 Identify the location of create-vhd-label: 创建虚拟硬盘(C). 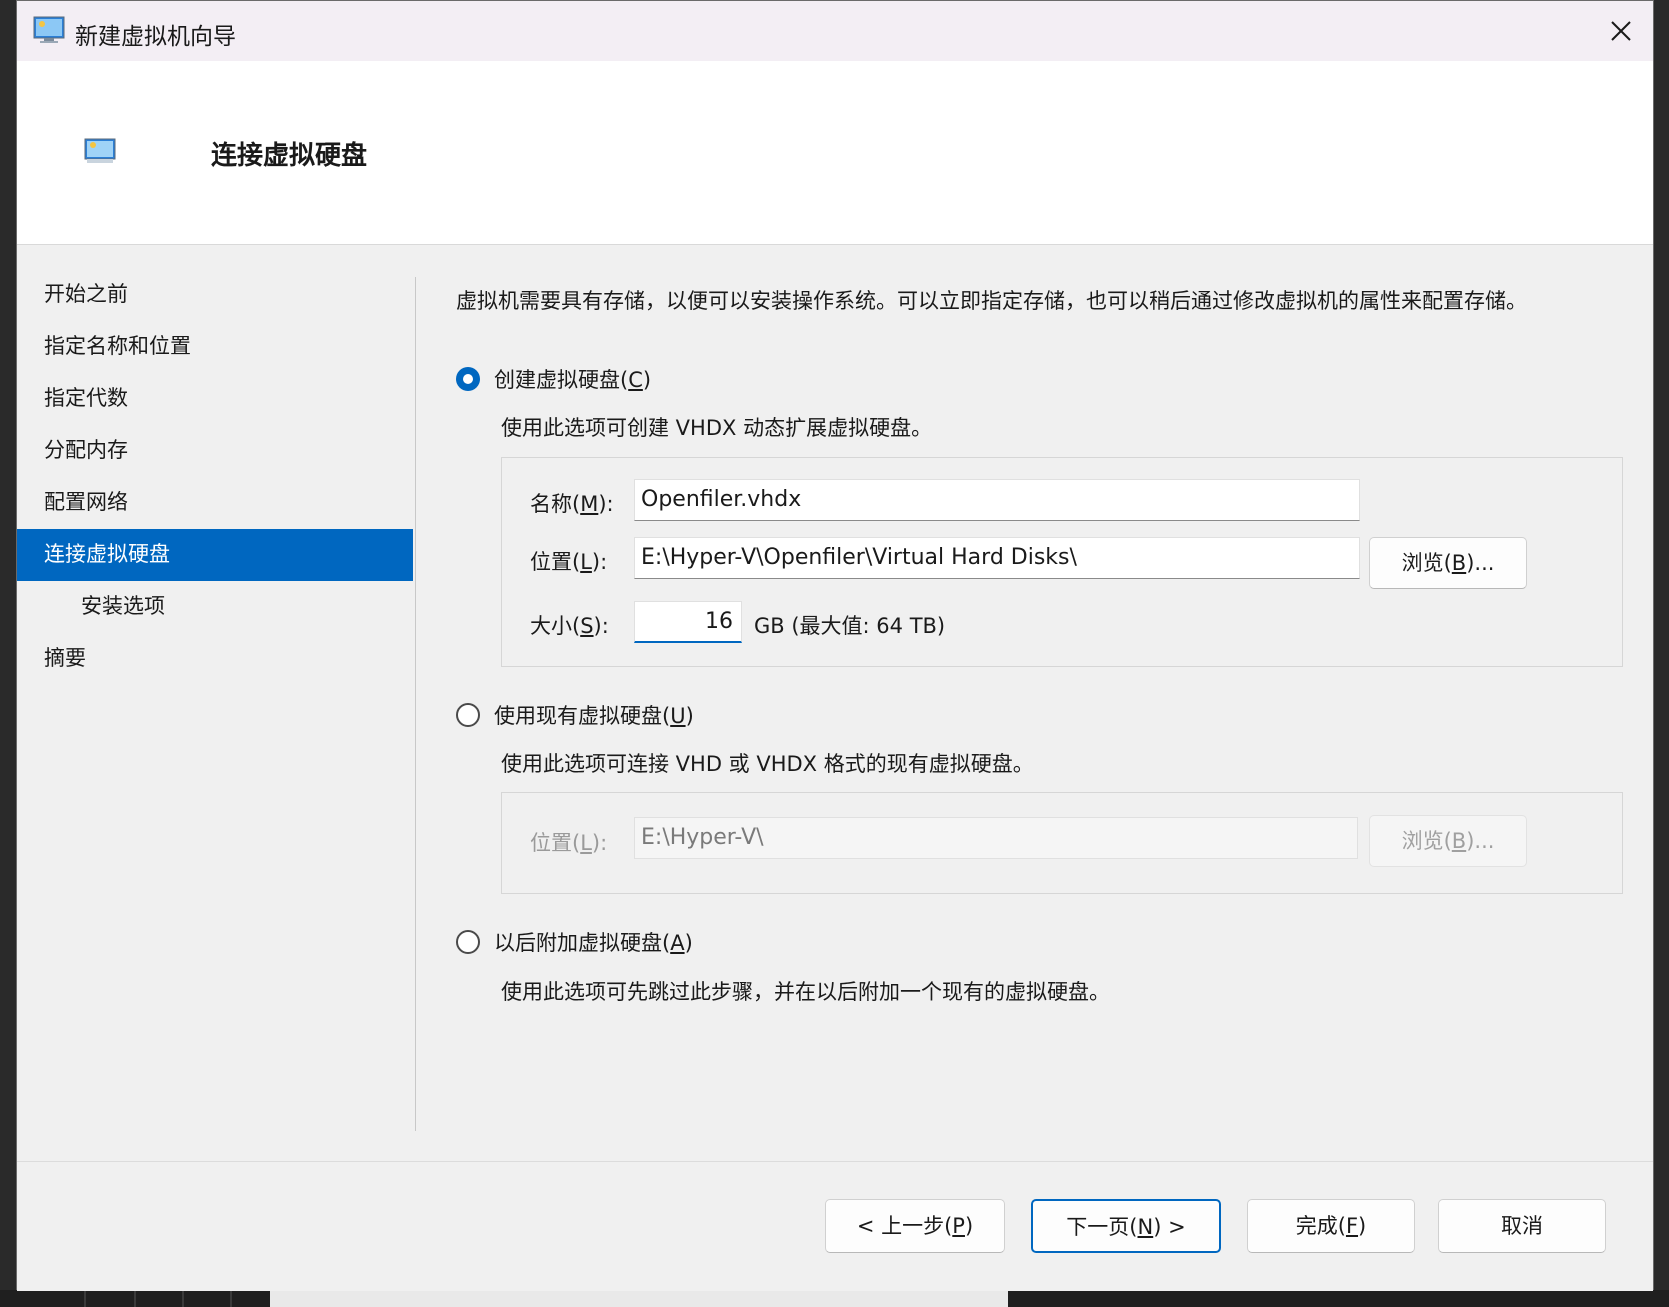
(573, 380).